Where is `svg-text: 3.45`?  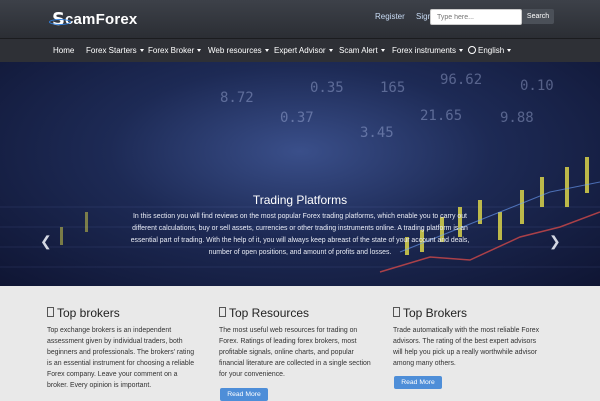 svg-text: 3.45 is located at coordinates (377, 133).